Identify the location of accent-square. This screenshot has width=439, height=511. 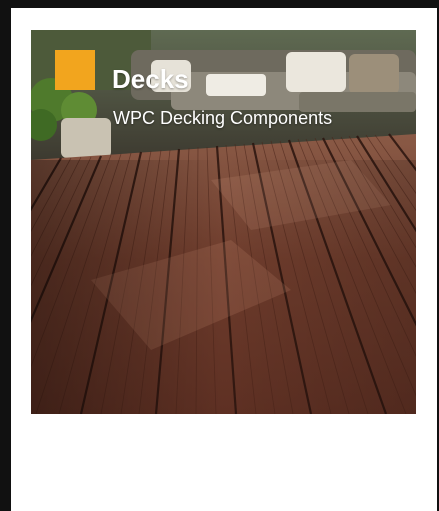
(75, 70).